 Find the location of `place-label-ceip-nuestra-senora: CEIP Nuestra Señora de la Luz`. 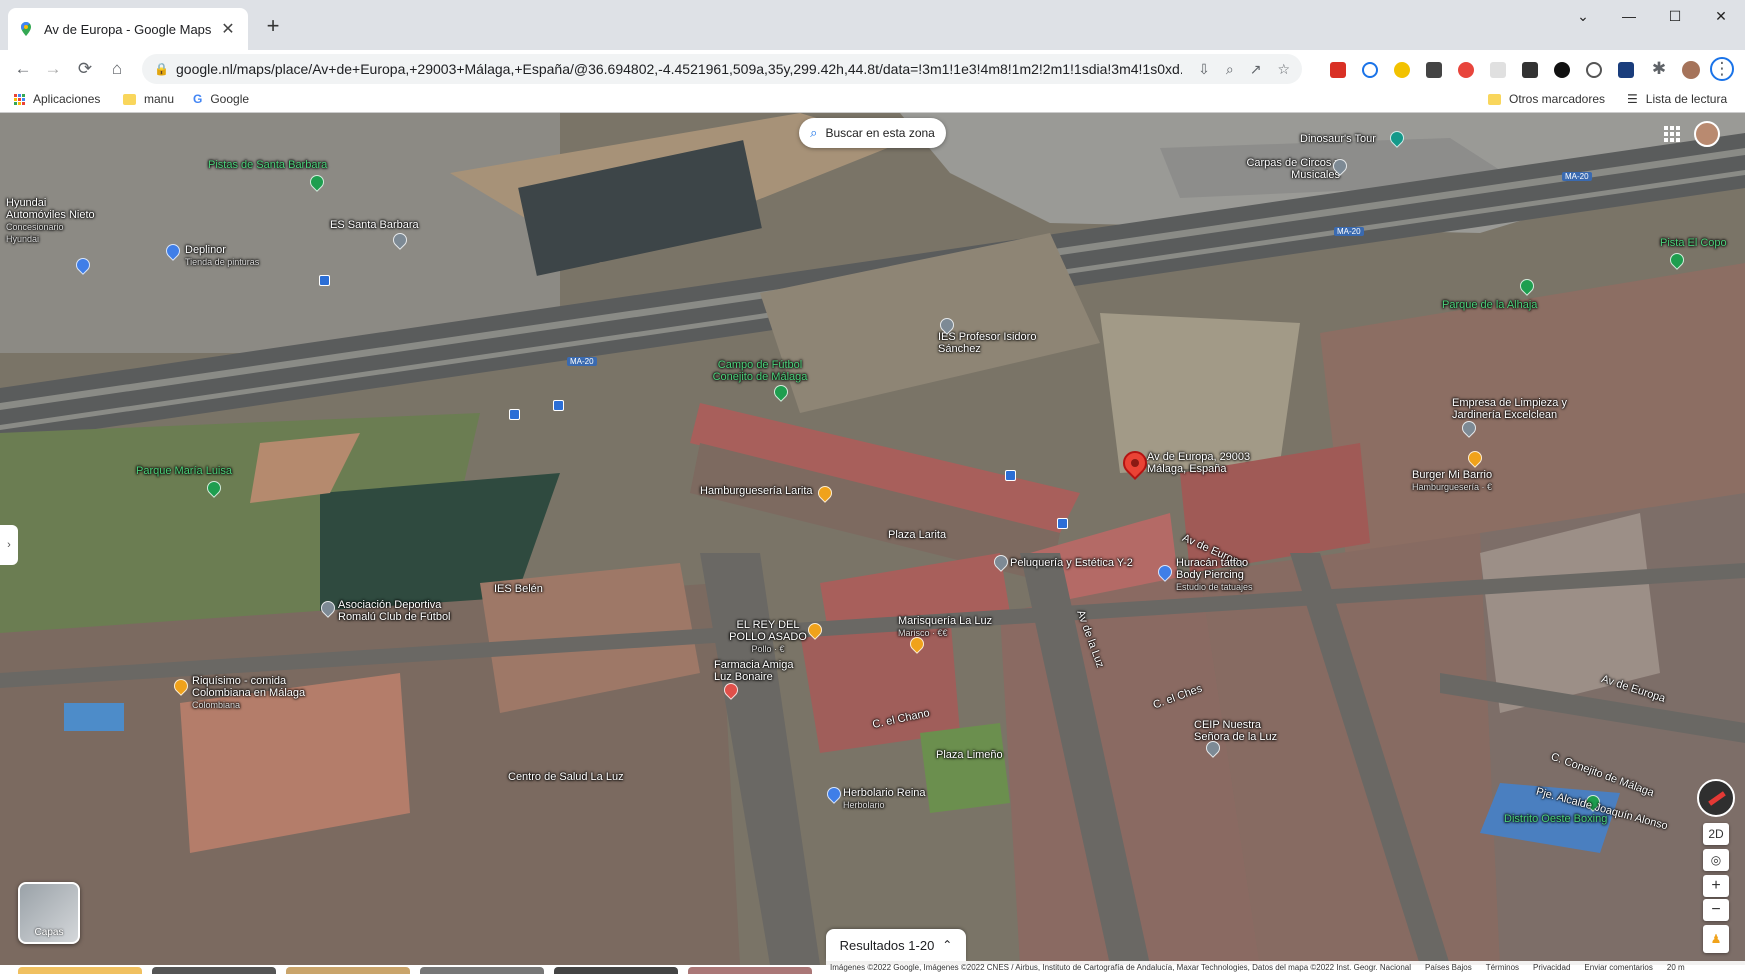

place-label-ceip-nuestra-senora: CEIP Nuestra Señora de la Luz is located at coordinates (1236, 731).